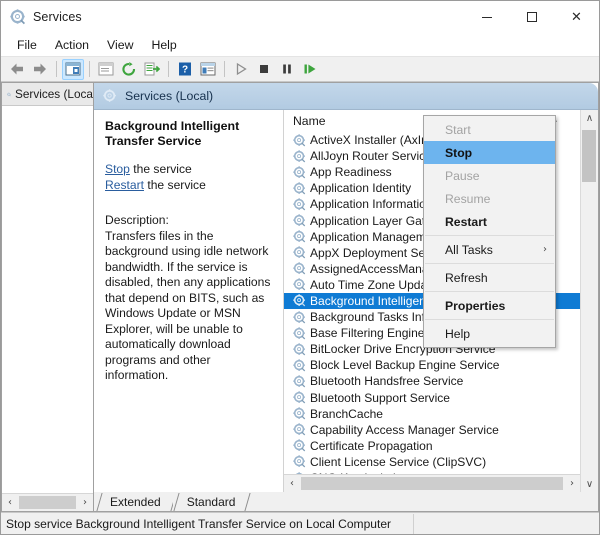  What do you see at coordinates (174, 184) in the screenshot?
I see `restart-link-suffix: the service` at bounding box center [174, 184].